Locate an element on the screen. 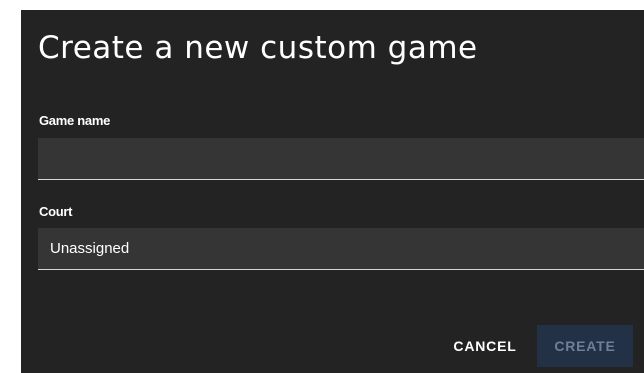 The width and height of the screenshot is (644, 373). create-button: CREATE is located at coordinates (585, 346).